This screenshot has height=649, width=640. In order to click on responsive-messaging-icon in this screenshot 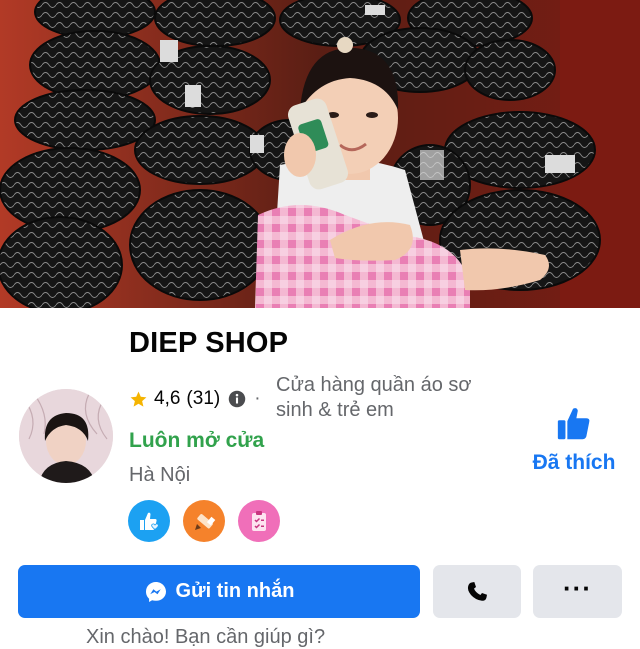, I will do `click(149, 521)`.